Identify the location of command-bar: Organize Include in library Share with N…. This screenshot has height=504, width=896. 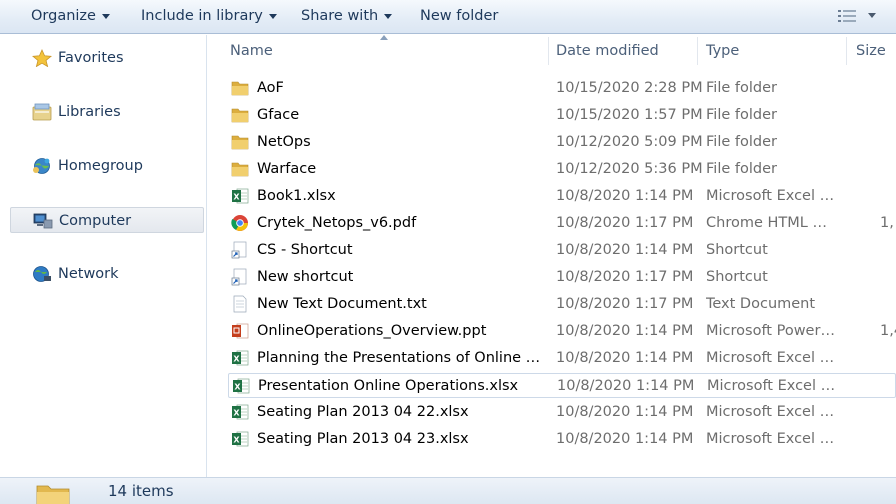
(448, 17).